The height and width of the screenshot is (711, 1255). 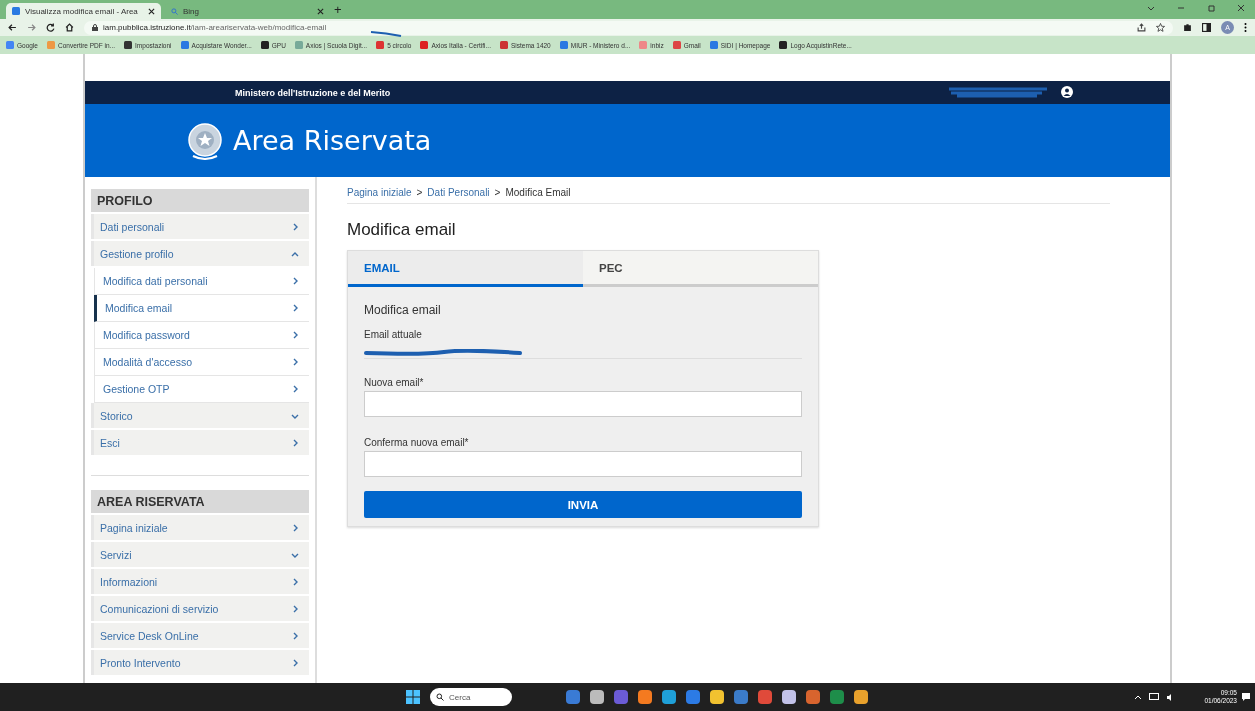 I want to click on sidebar-item: Dati personali, so click(x=200, y=226).